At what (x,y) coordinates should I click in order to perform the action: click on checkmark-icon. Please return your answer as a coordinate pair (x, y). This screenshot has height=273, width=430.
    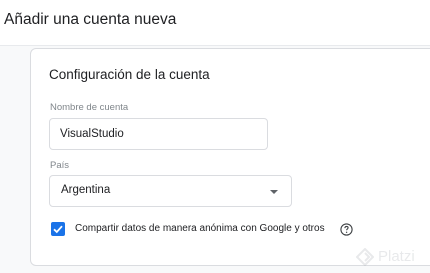
    Looking at the image, I should click on (58, 229).